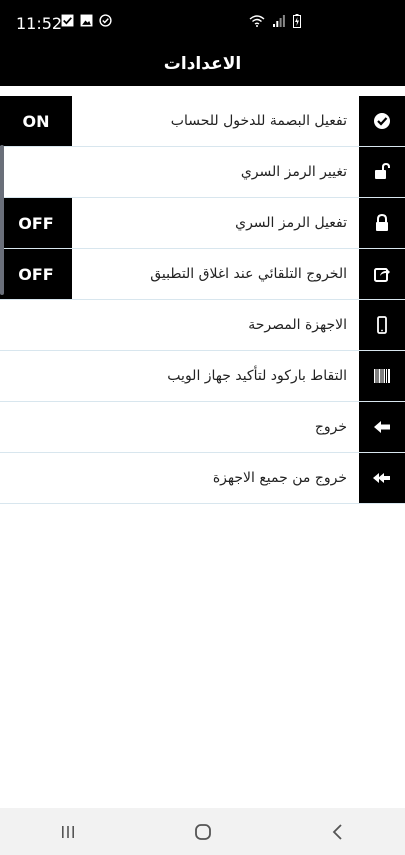  What do you see at coordinates (381, 478) in the screenshot?
I see `double-arrow-left-icon` at bounding box center [381, 478].